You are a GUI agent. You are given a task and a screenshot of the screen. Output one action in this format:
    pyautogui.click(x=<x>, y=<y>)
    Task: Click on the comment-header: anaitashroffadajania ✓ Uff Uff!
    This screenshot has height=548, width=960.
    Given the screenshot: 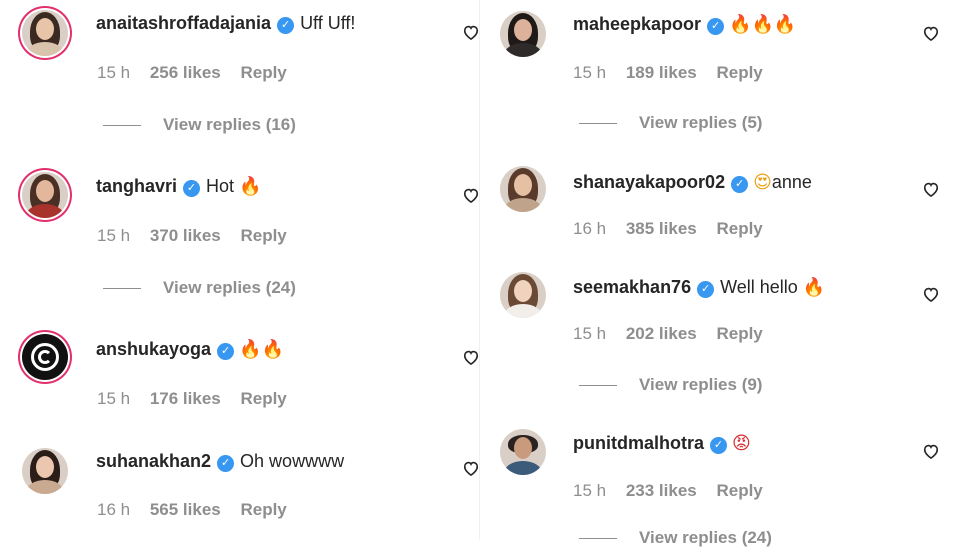 What is the action you would take?
    pyautogui.click(x=225, y=23)
    